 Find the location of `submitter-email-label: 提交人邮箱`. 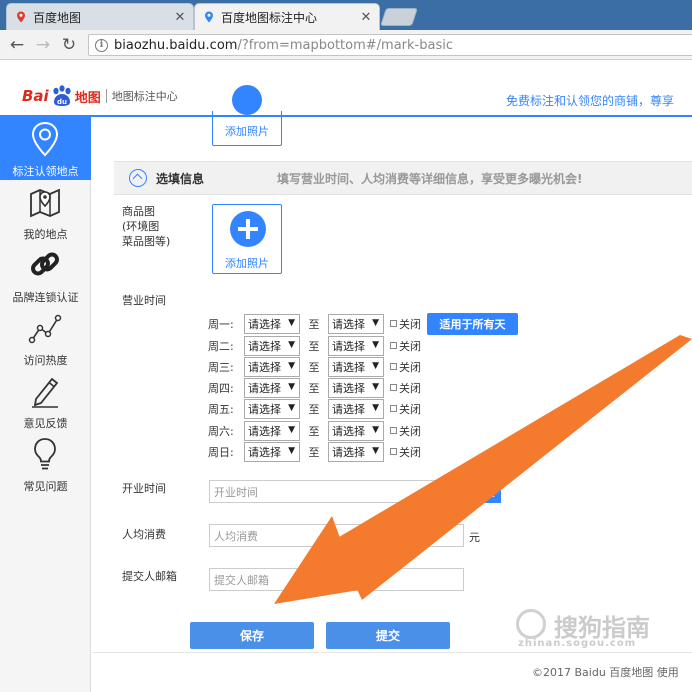

submitter-email-label: 提交人邮箱 is located at coordinates (149, 576).